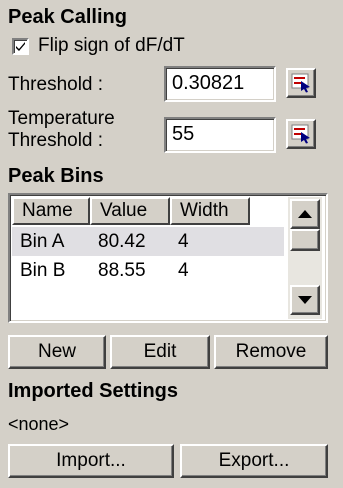 The width and height of the screenshot is (343, 488). Describe the element at coordinates (56, 140) in the screenshot. I see `temperature-threshold-label-line-2: Threshold :` at that location.